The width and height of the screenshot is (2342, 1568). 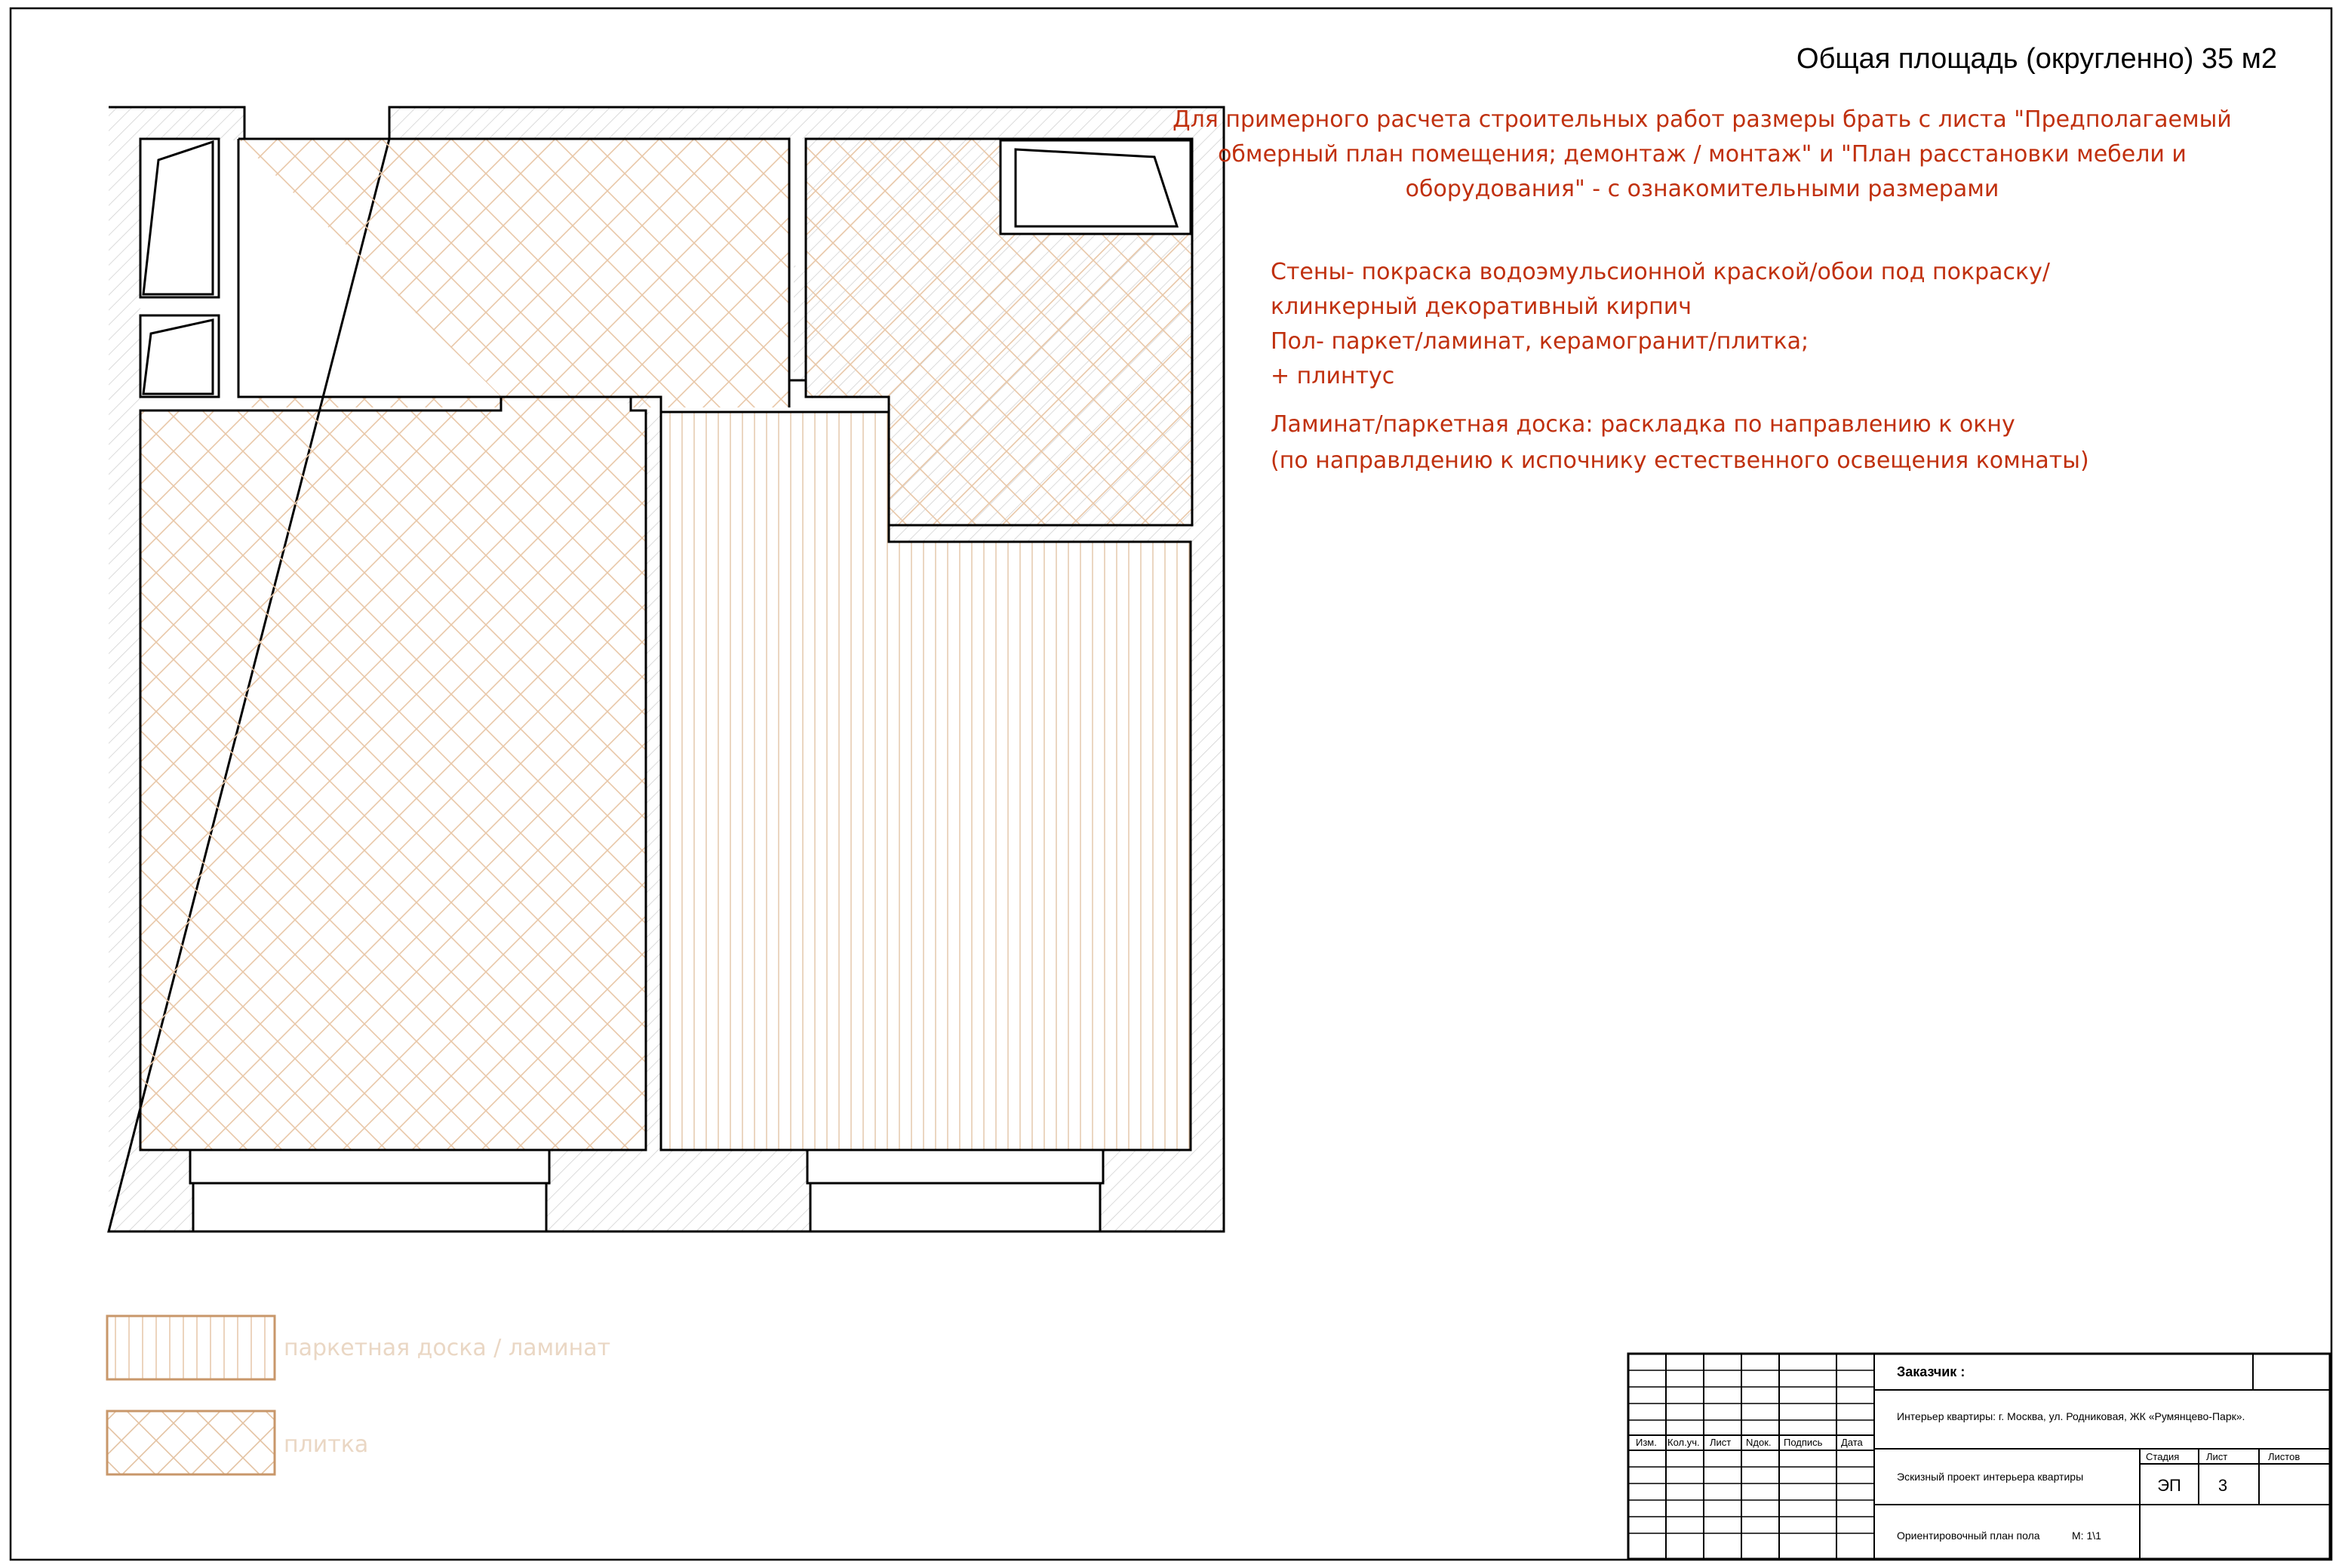 What do you see at coordinates (326, 1444) in the screenshot?
I see `legend-label-tile: плитка` at bounding box center [326, 1444].